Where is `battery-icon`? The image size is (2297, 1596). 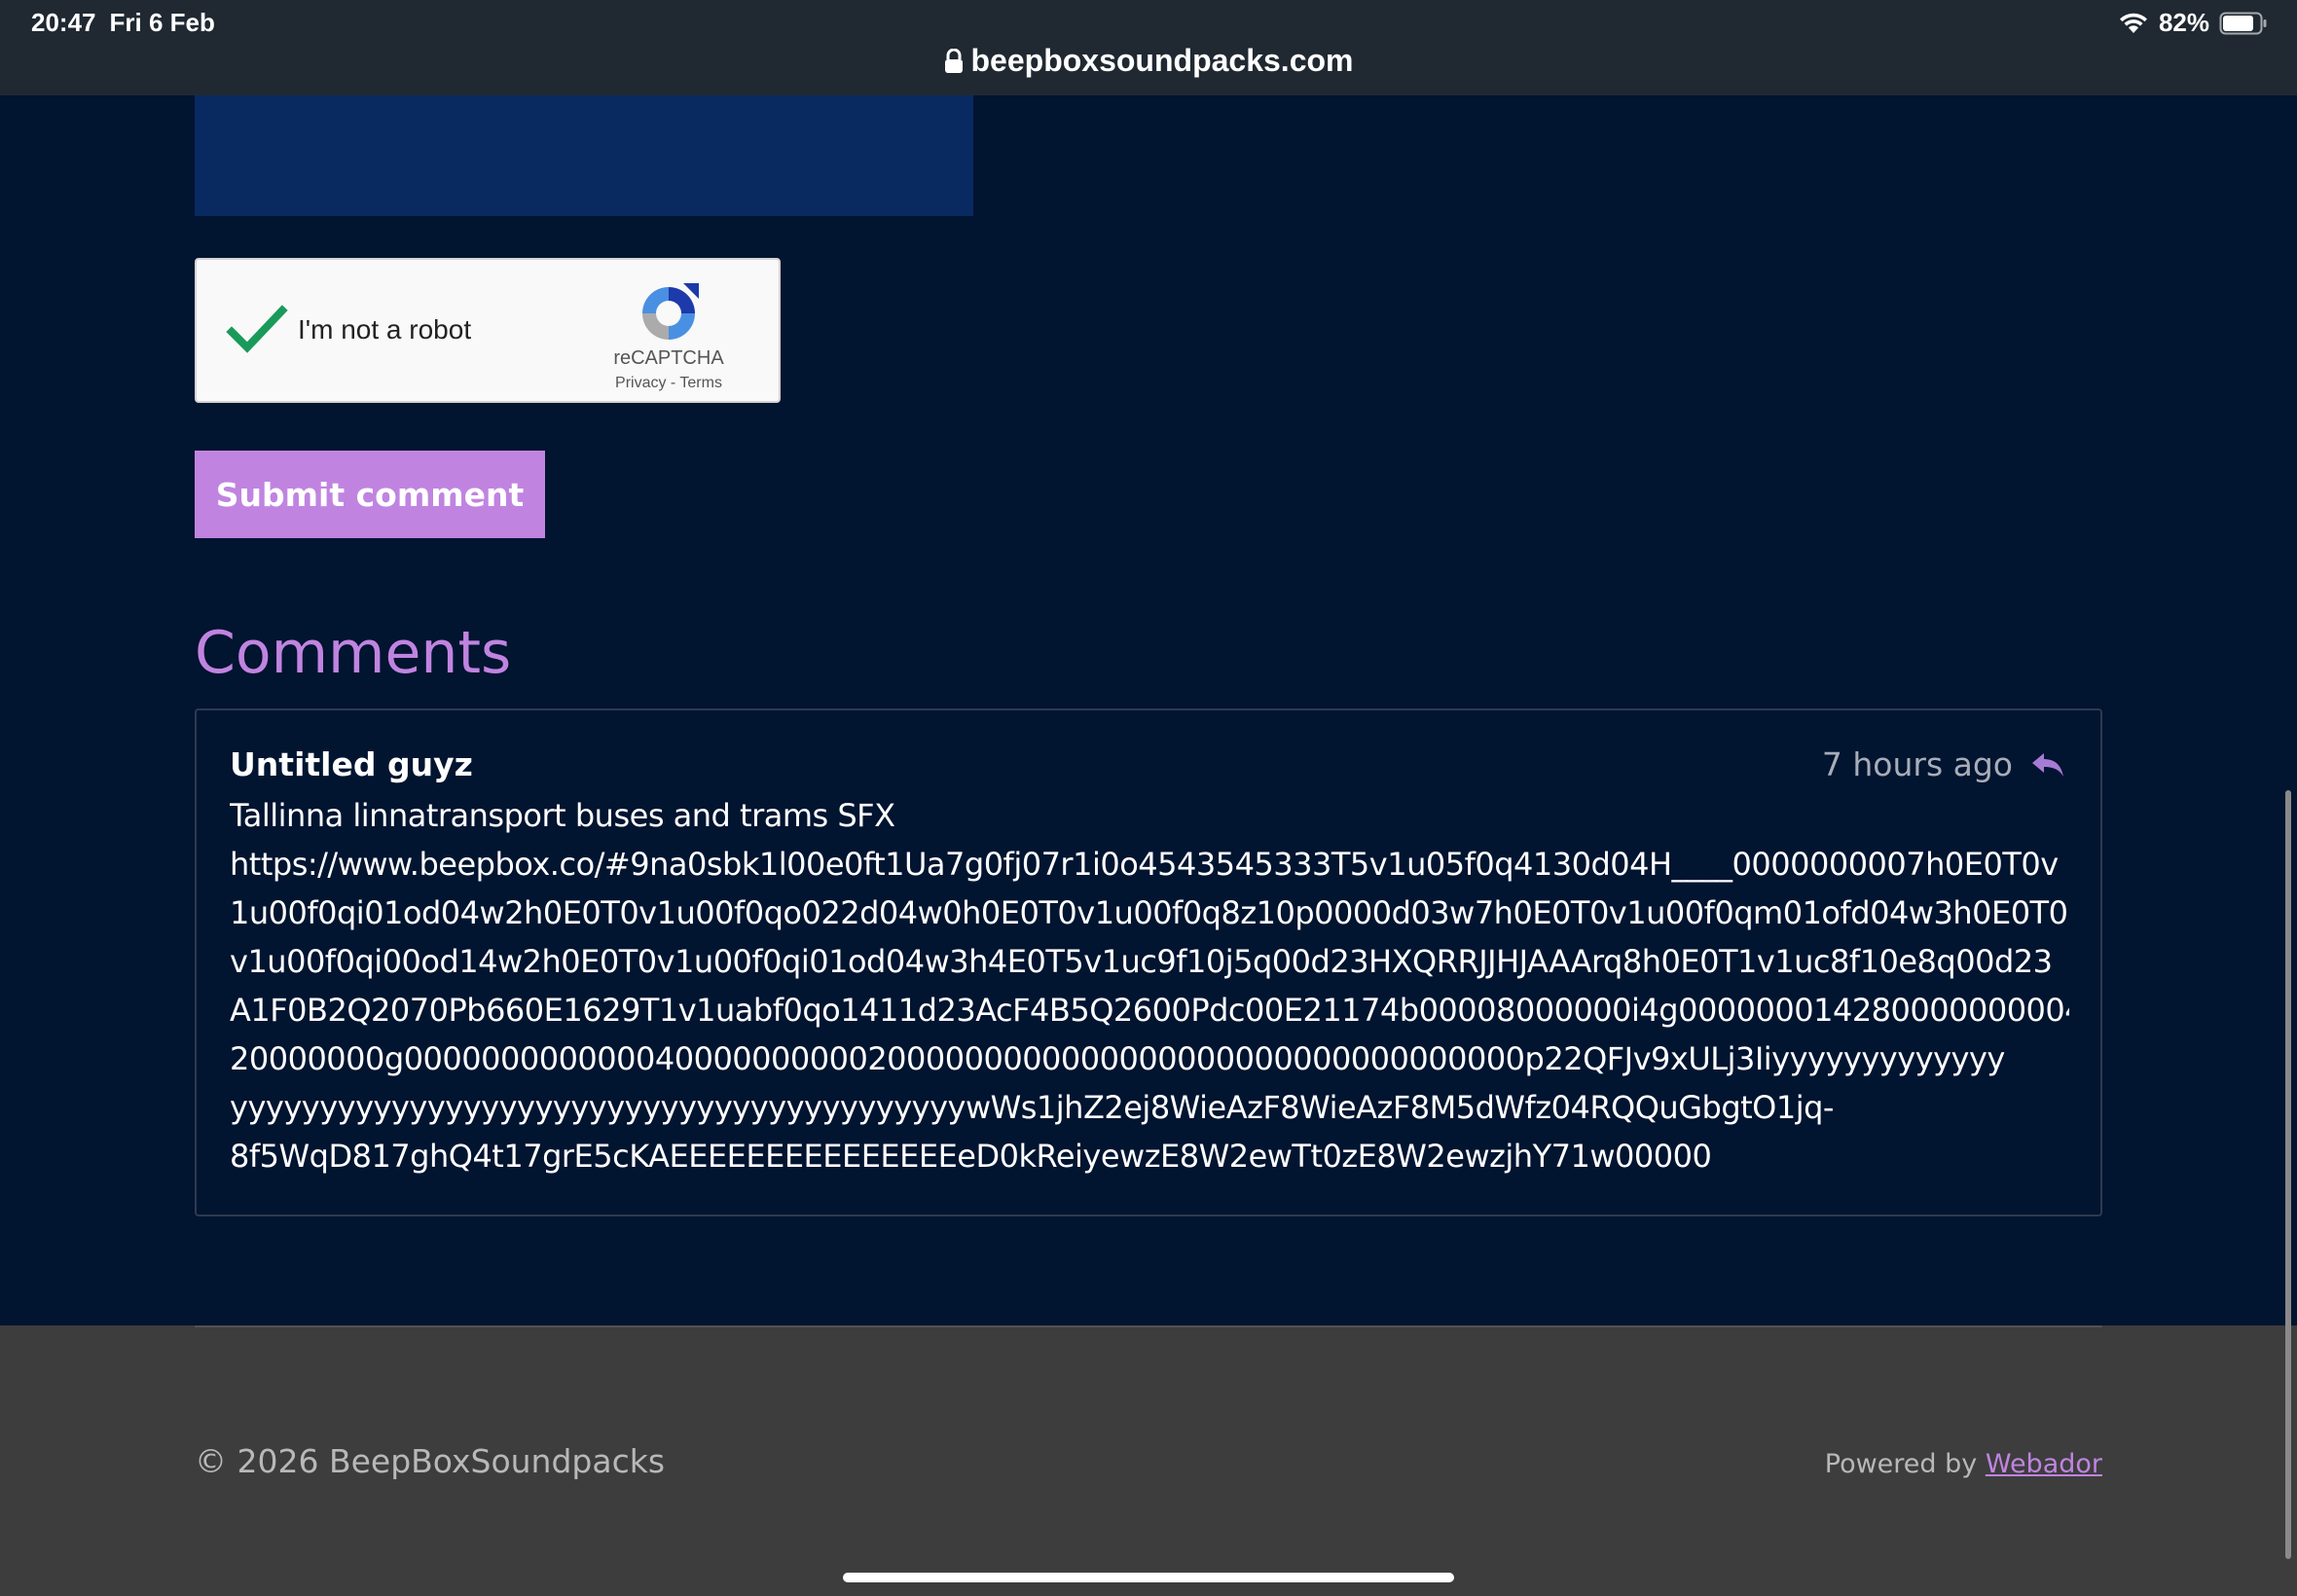 battery-icon is located at coordinates (2243, 23).